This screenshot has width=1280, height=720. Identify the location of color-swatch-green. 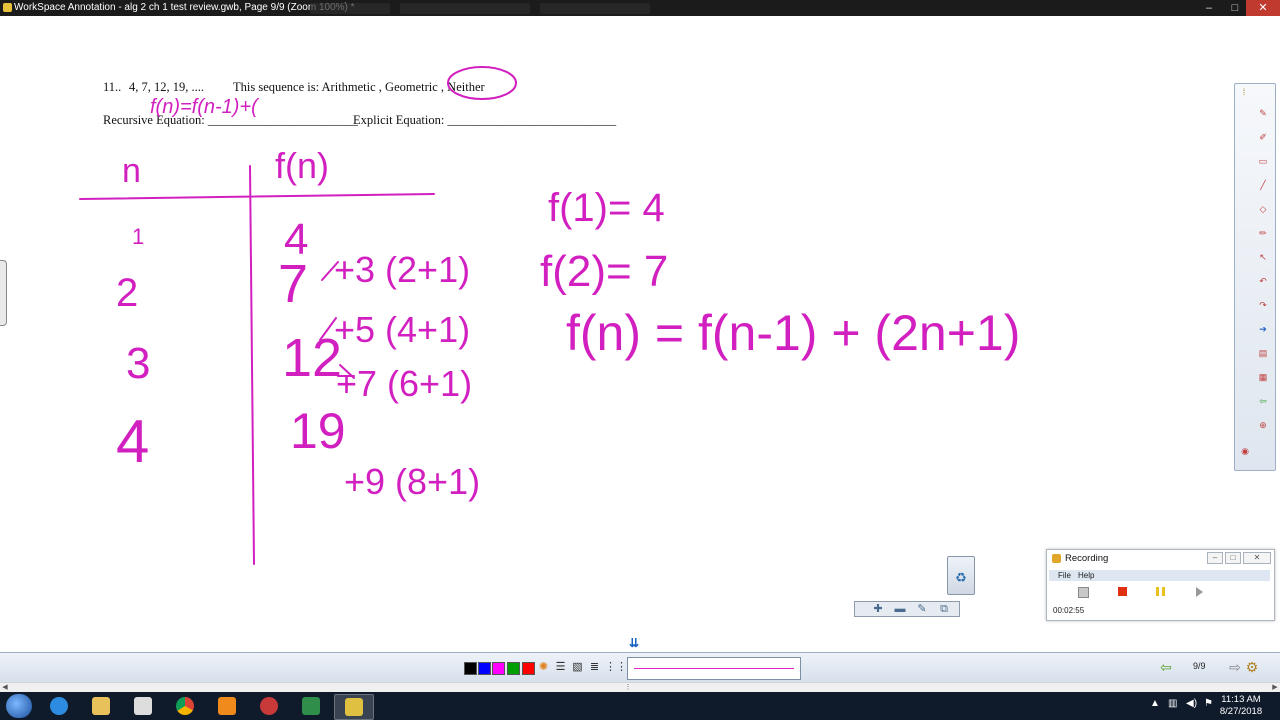
(513, 668).